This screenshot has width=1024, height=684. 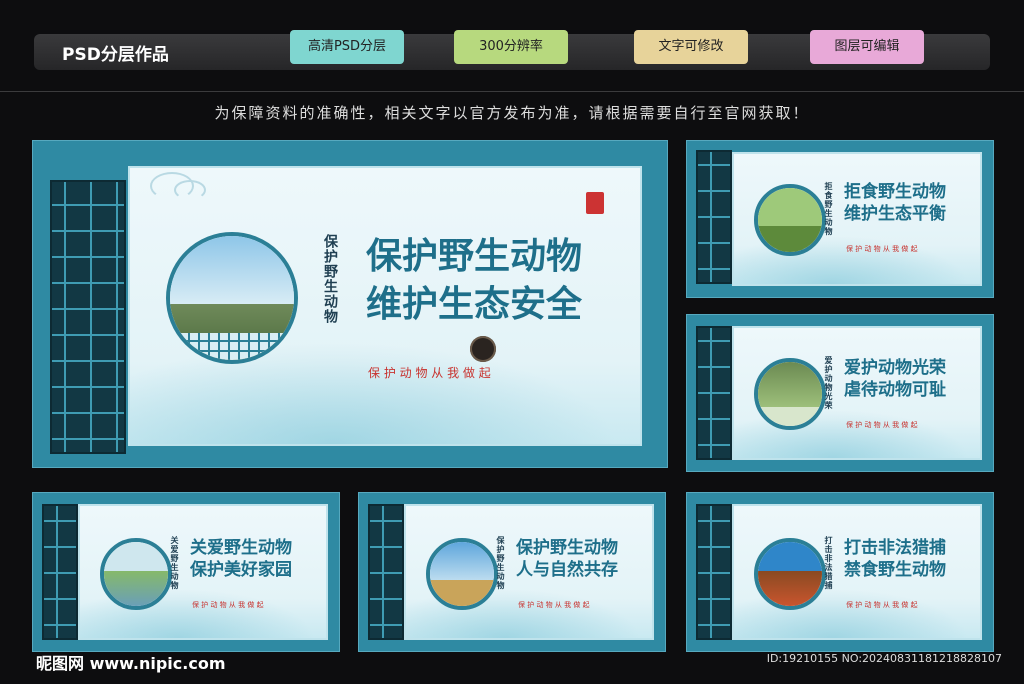 I want to click on headline-line1: 关爱野生动物, so click(x=241, y=548).